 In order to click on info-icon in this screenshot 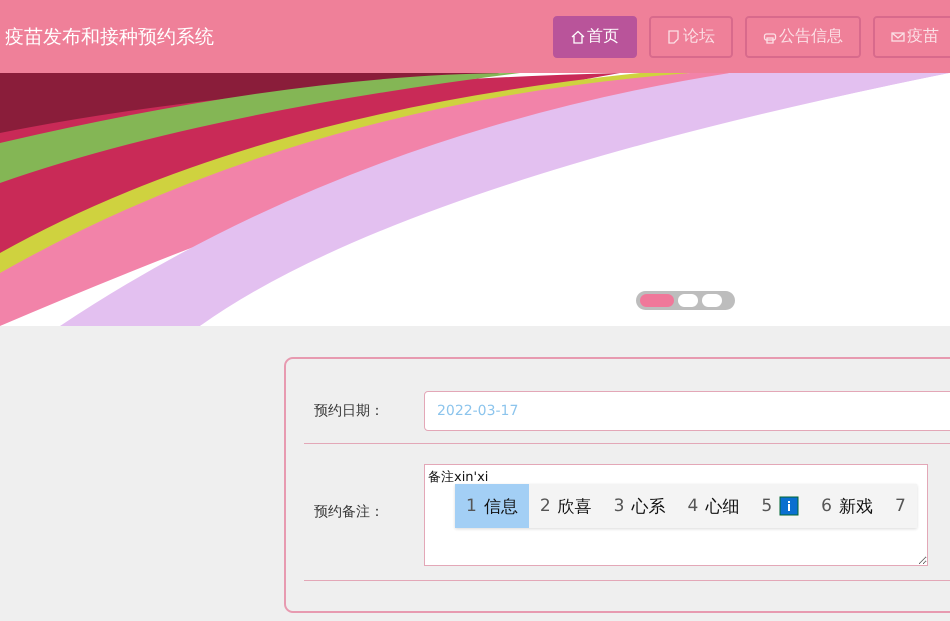, I will do `click(789, 506)`.